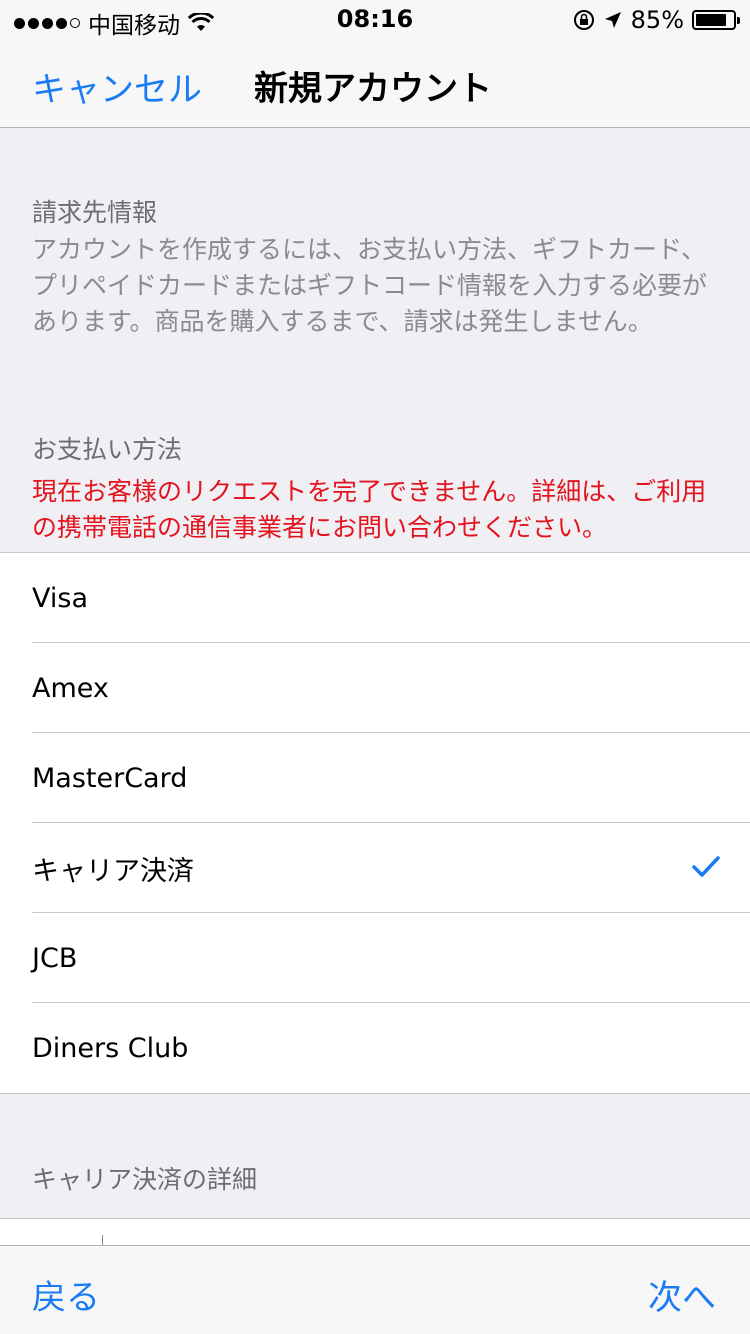 The width and height of the screenshot is (750, 1334). I want to click on payment-option-mastercard: MasterCard, so click(375, 778).